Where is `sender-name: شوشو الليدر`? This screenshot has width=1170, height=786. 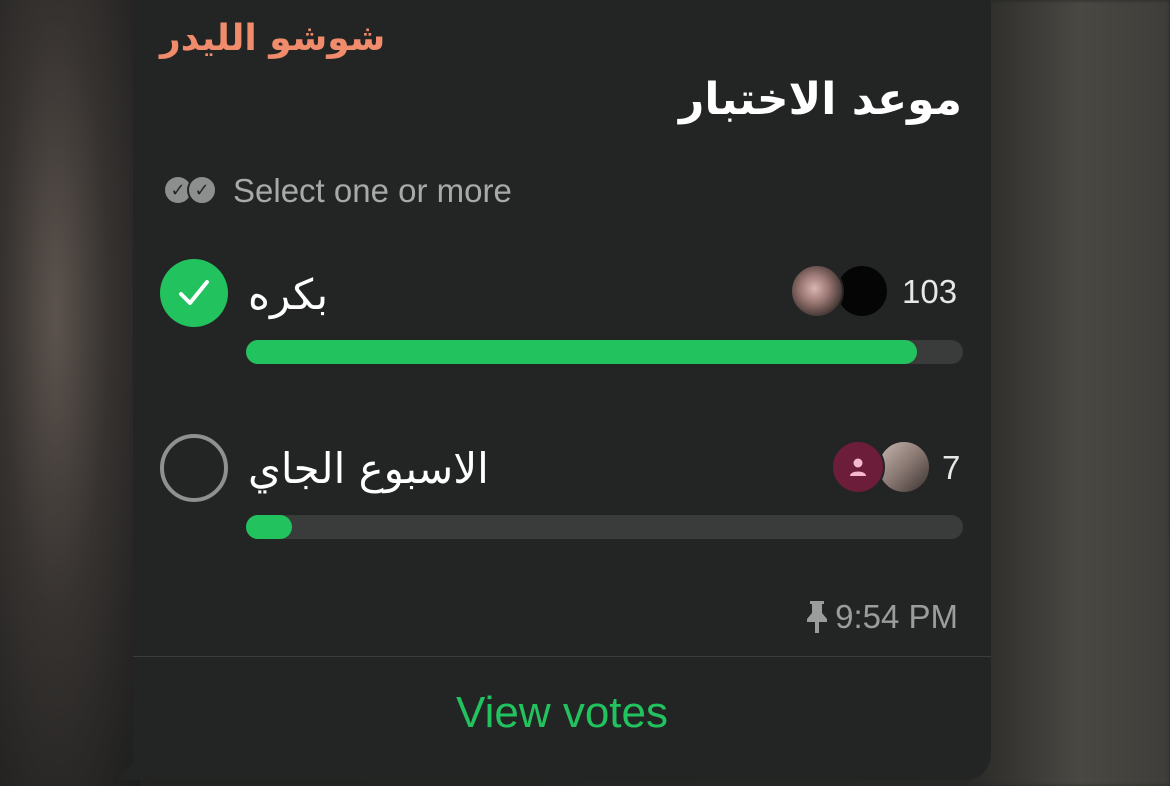 sender-name: شوشو الليدر is located at coordinates (272, 38).